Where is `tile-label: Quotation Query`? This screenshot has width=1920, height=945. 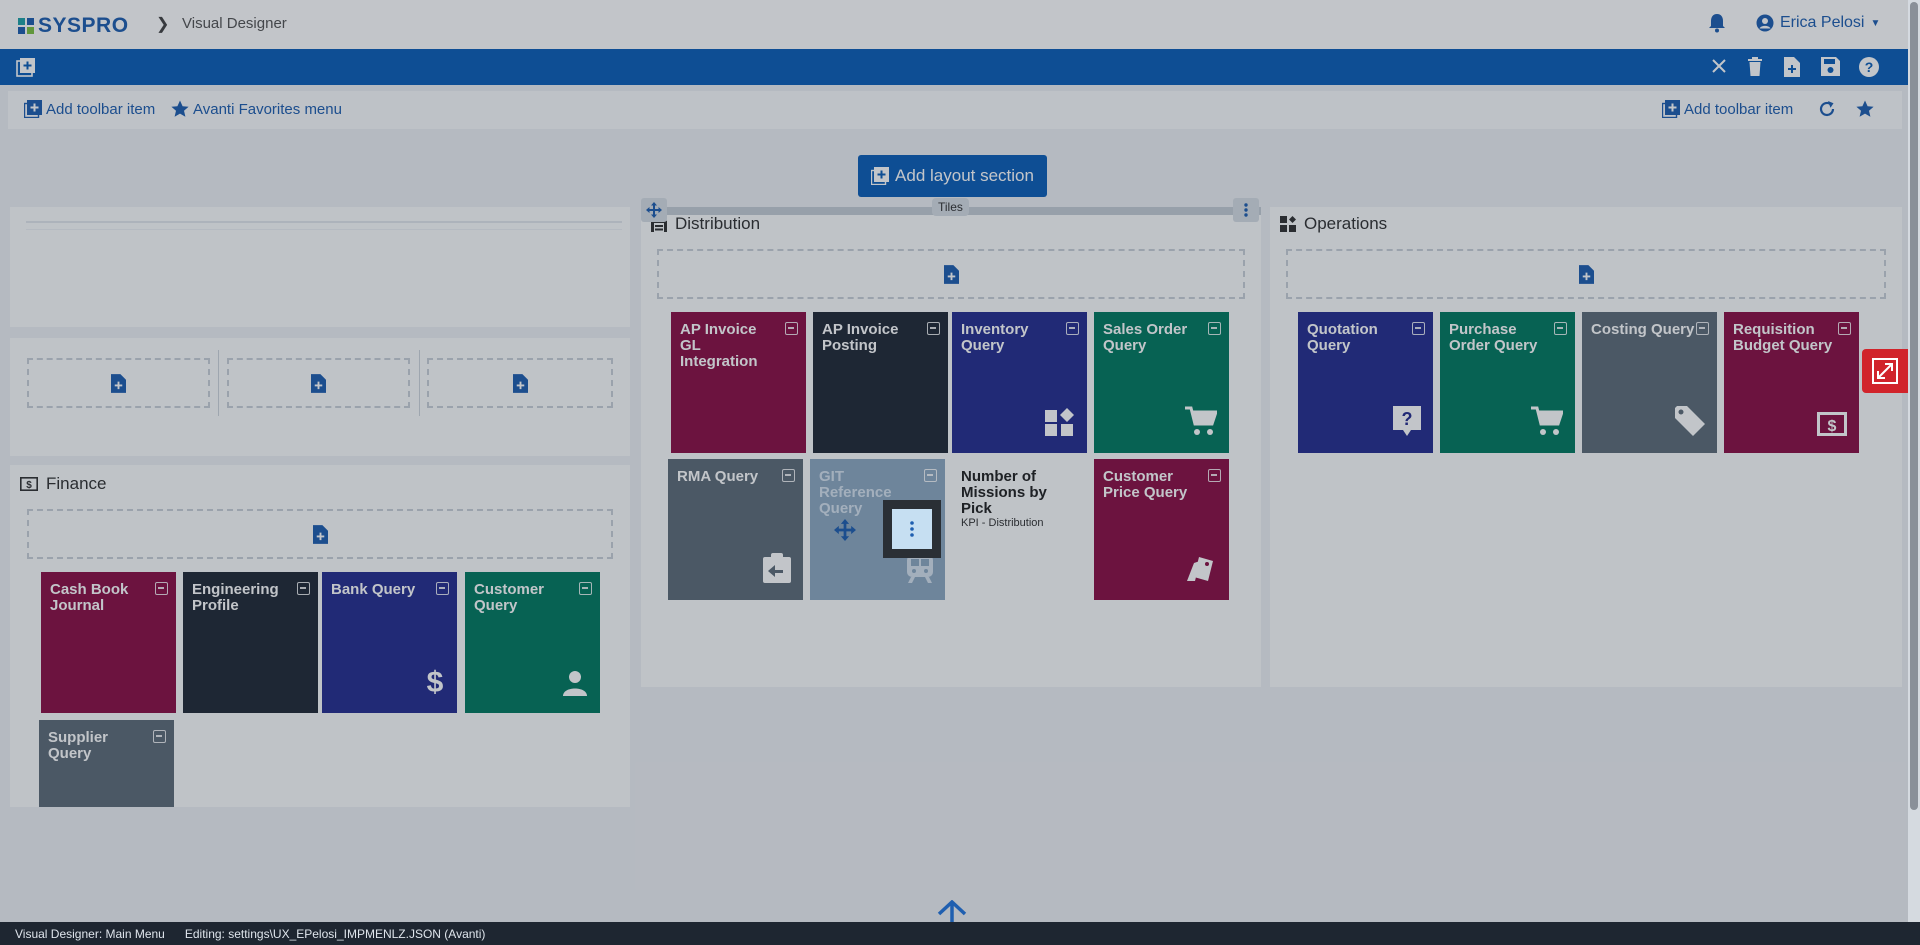
tile-label: Quotation Query is located at coordinates (1342, 337).